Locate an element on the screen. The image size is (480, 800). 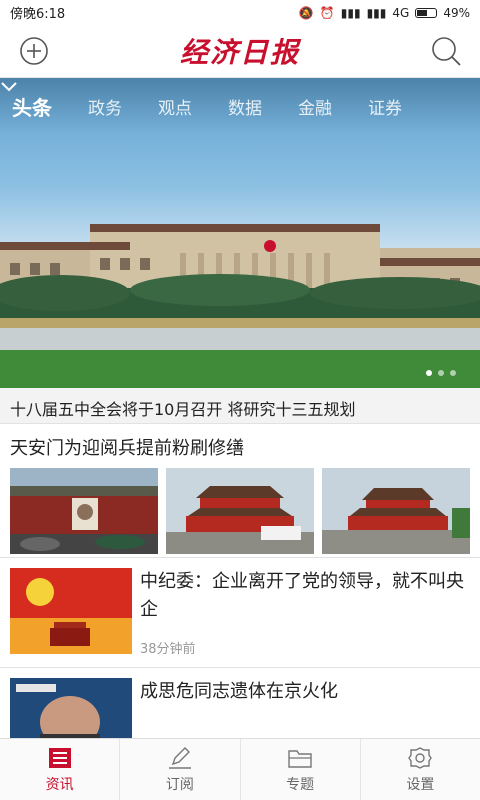
battery-level: 49% is located at coordinates (456, 12).